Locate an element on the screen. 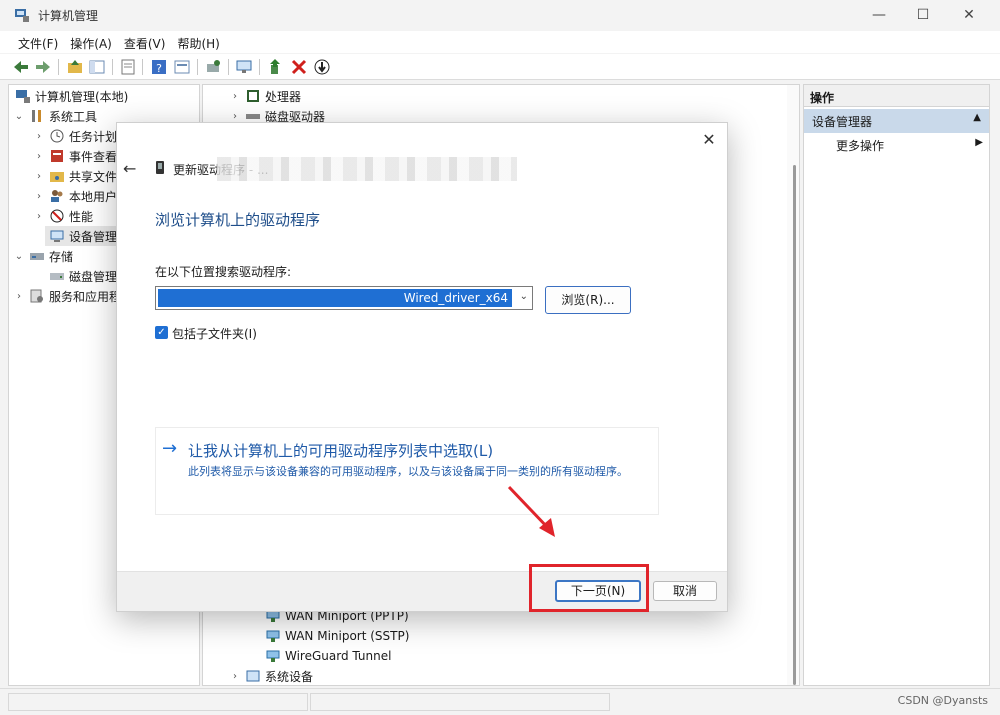 The image size is (1000, 715). tree-item-disk-management: 磁盘管理 is located at coordinates (81, 276).